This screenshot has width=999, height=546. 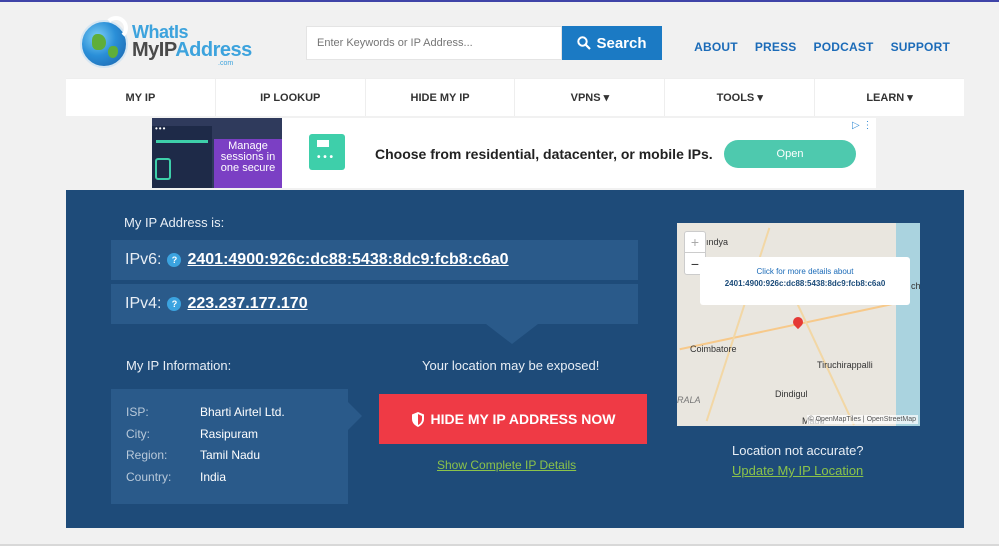 I want to click on map-label: Dindigul, so click(x=791, y=394).